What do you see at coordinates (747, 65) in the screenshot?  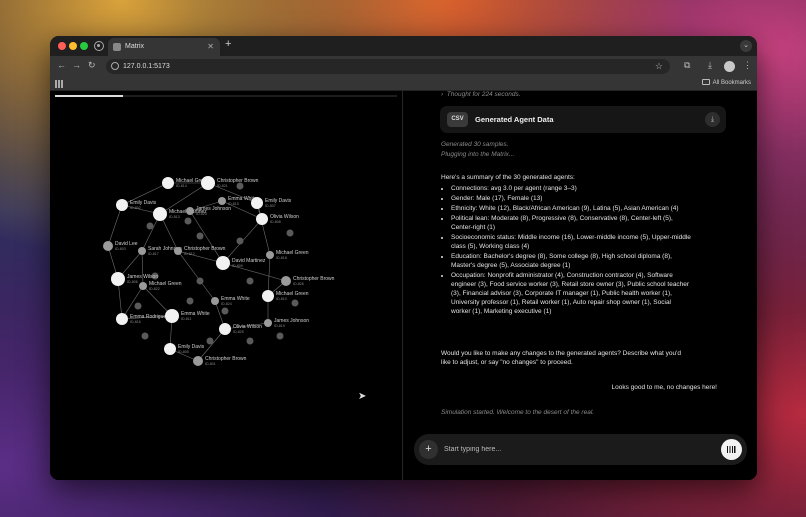 I see `more-menu-icon: ⋮` at bounding box center [747, 65].